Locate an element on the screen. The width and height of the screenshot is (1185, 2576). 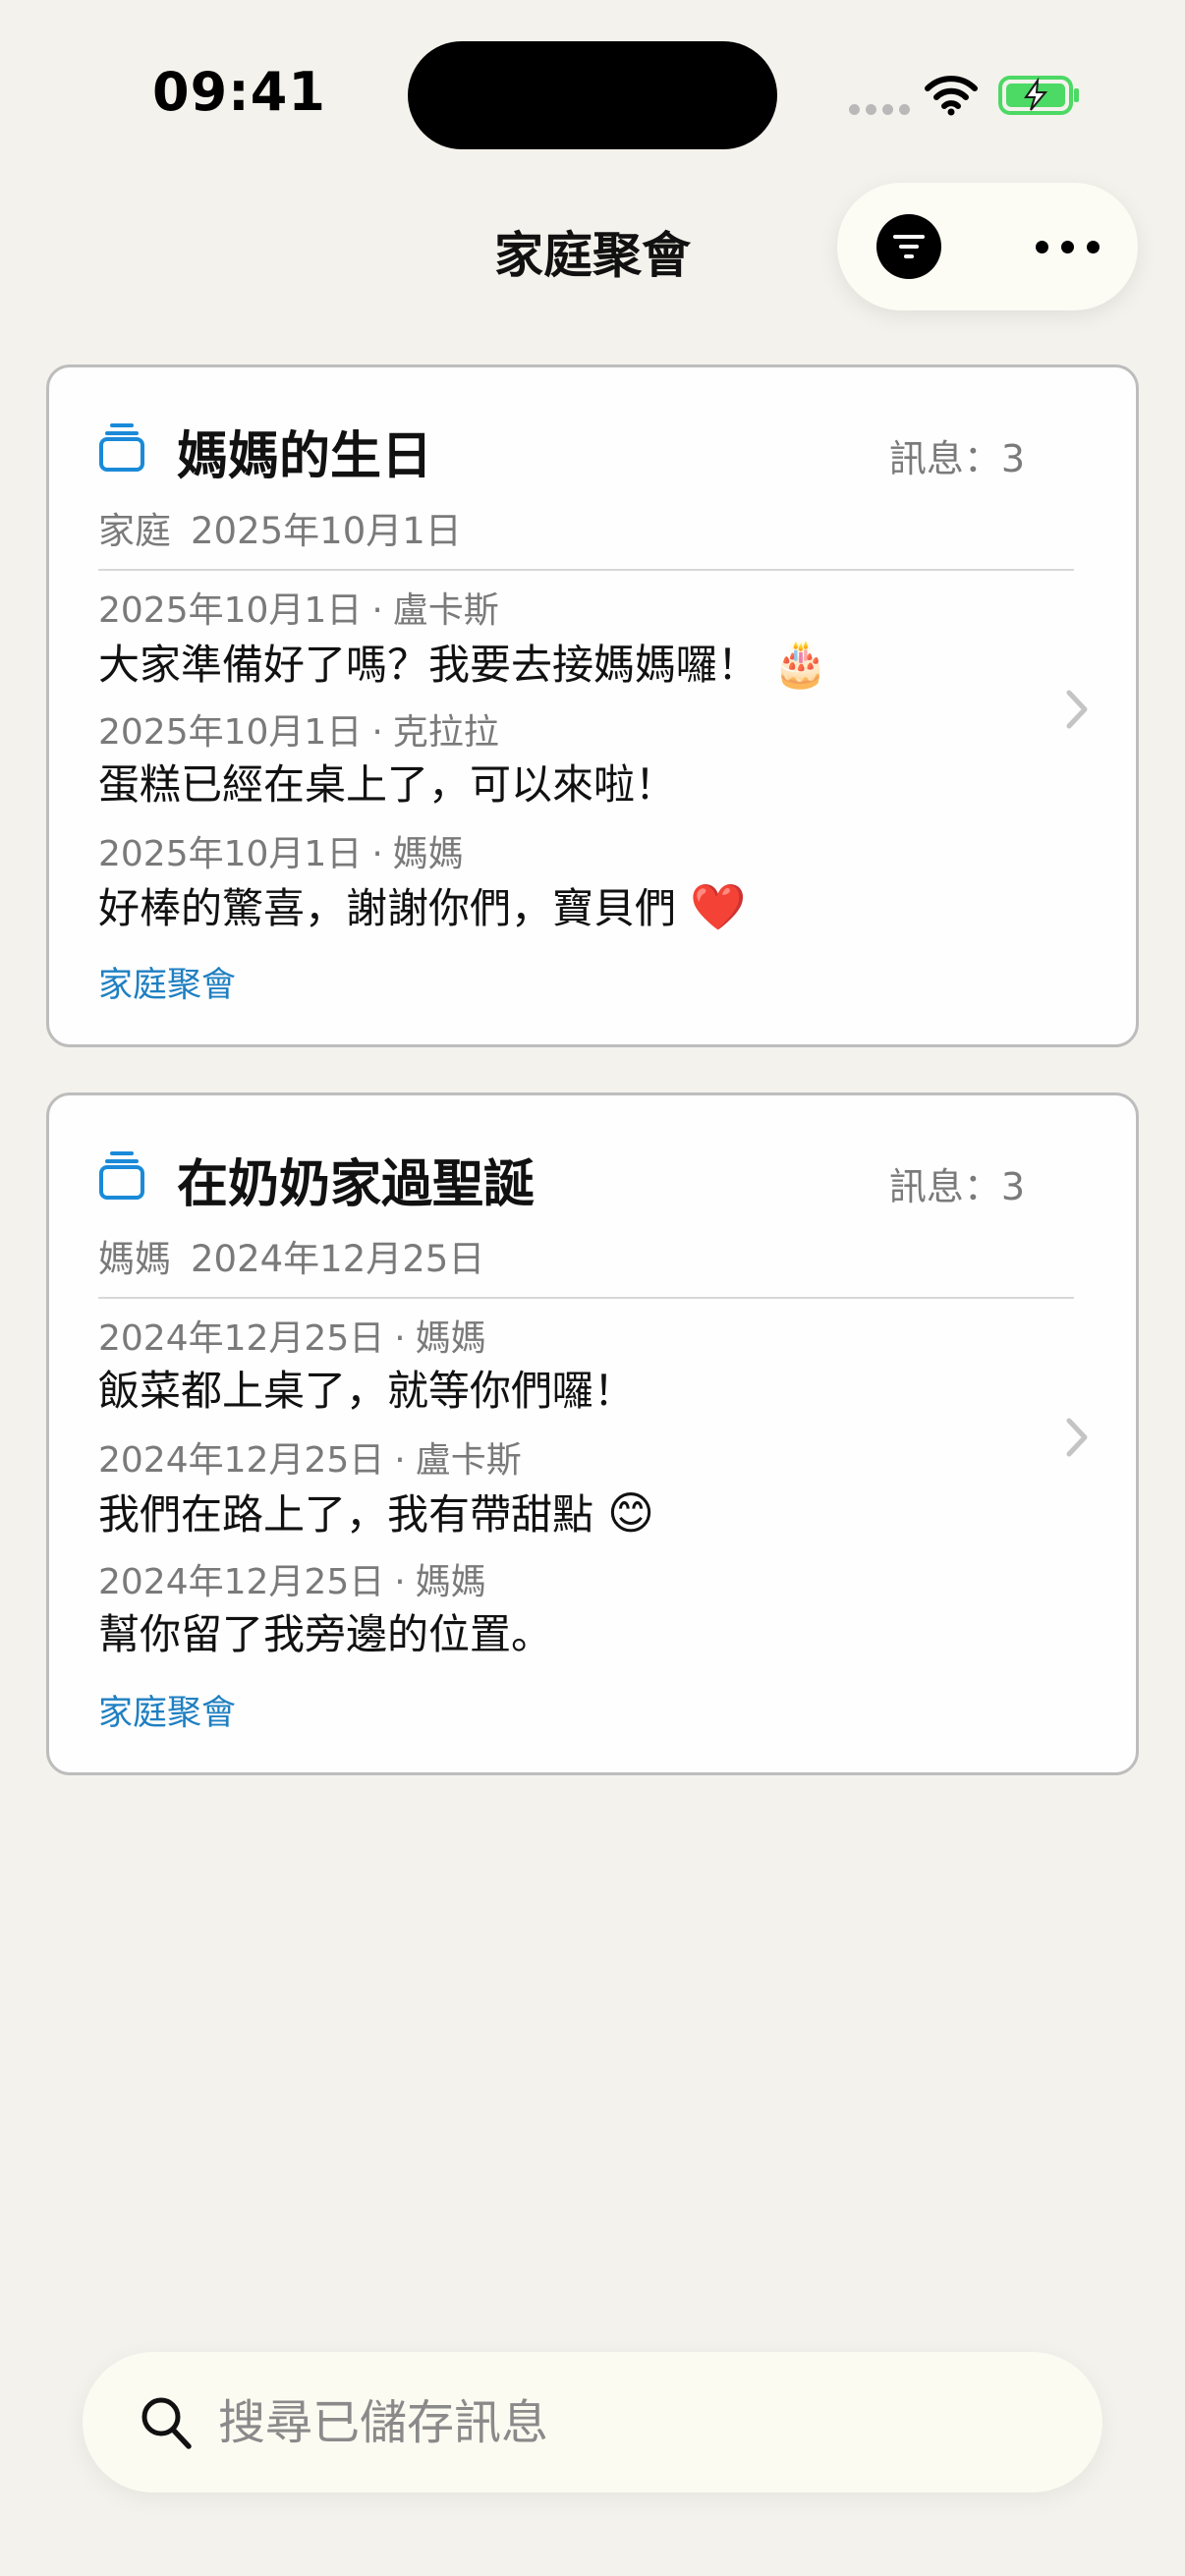
search-input is located at coordinates (641, 2422).